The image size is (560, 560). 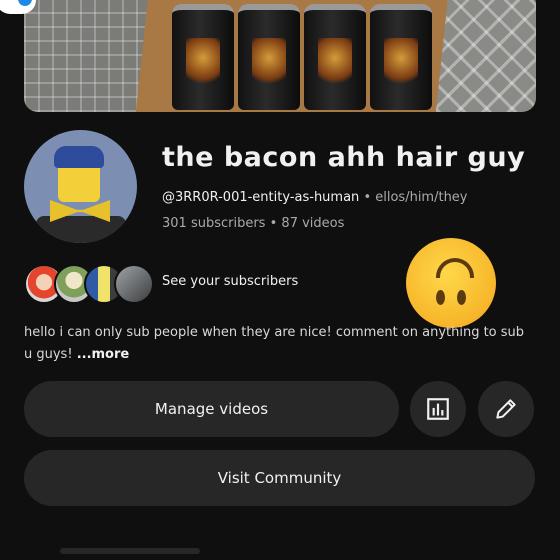 I want to click on avatar-body, so click(x=81, y=229).